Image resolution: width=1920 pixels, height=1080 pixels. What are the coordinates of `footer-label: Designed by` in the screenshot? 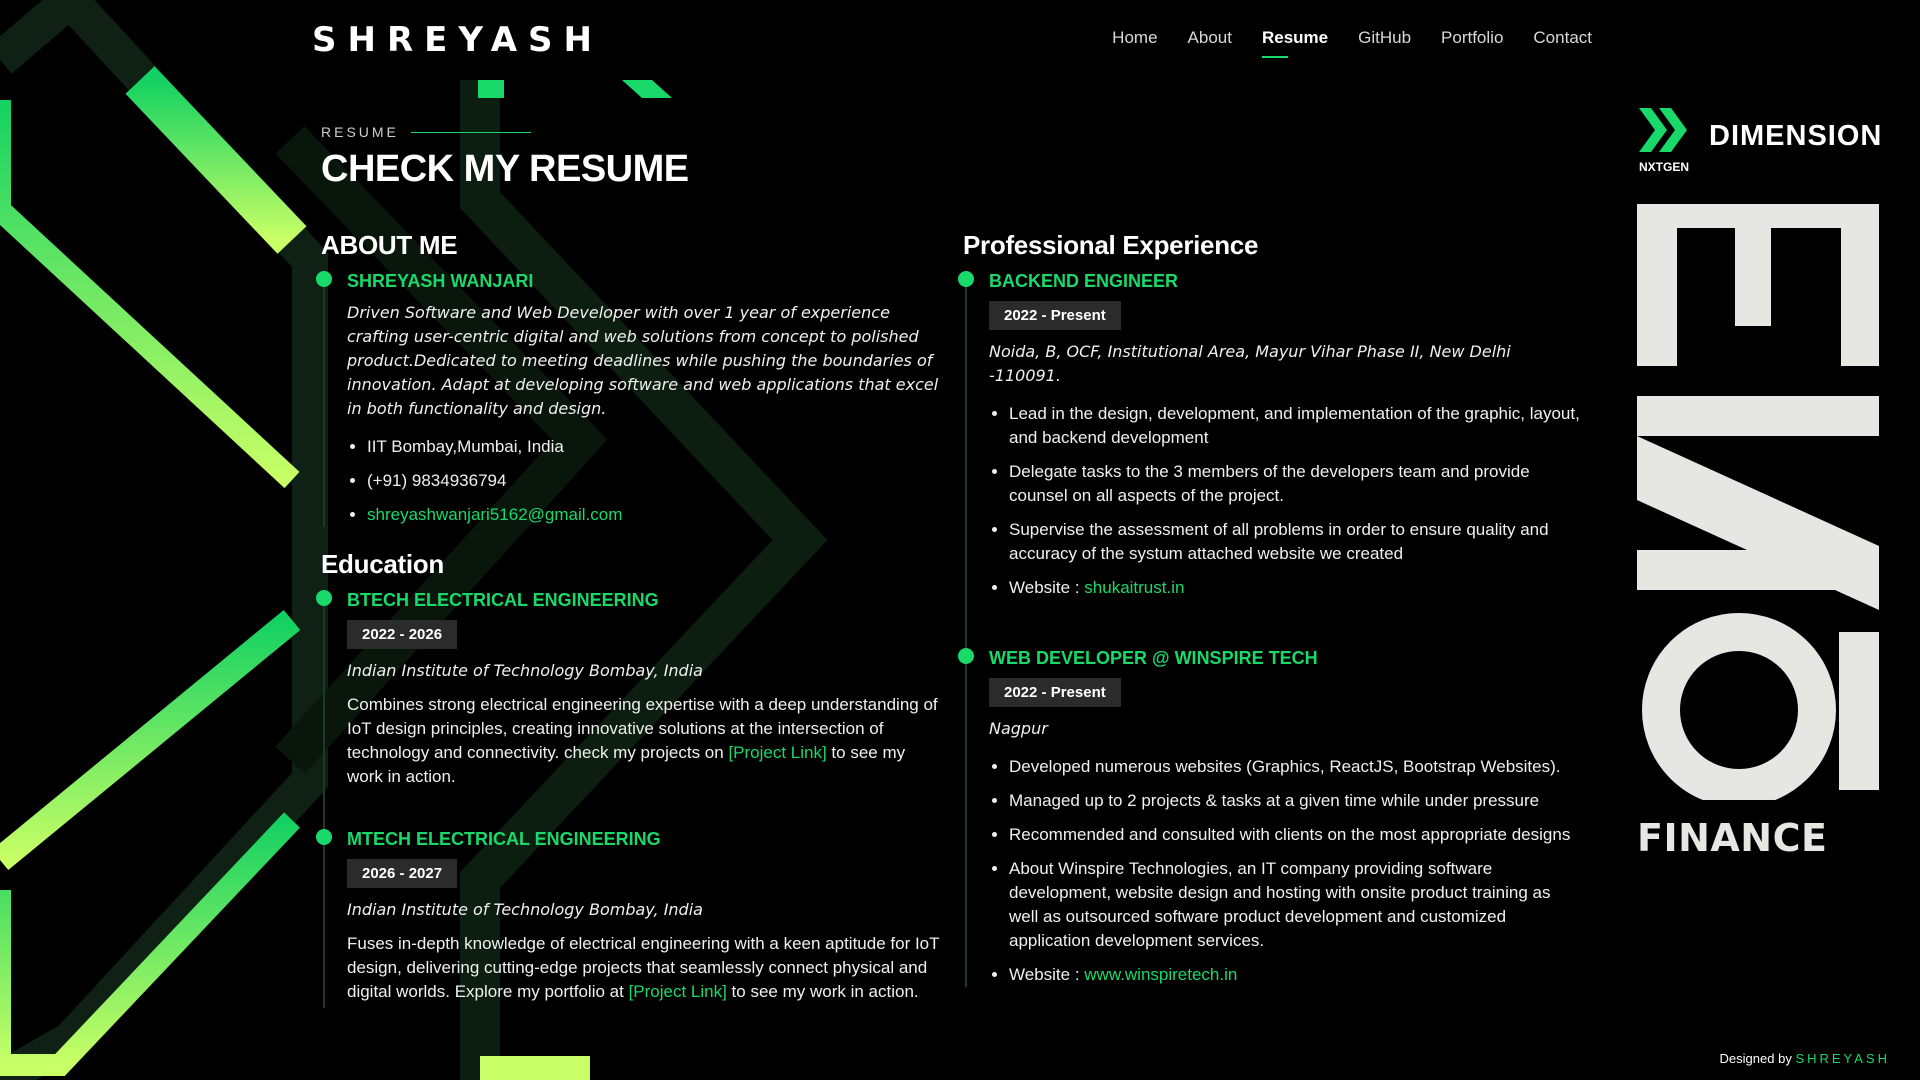 It's located at (1757, 1058).